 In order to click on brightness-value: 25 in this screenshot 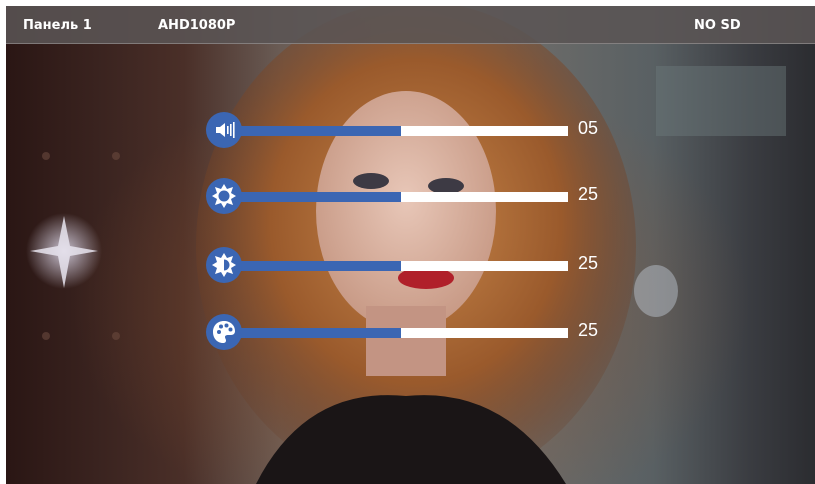, I will do `click(588, 194)`.